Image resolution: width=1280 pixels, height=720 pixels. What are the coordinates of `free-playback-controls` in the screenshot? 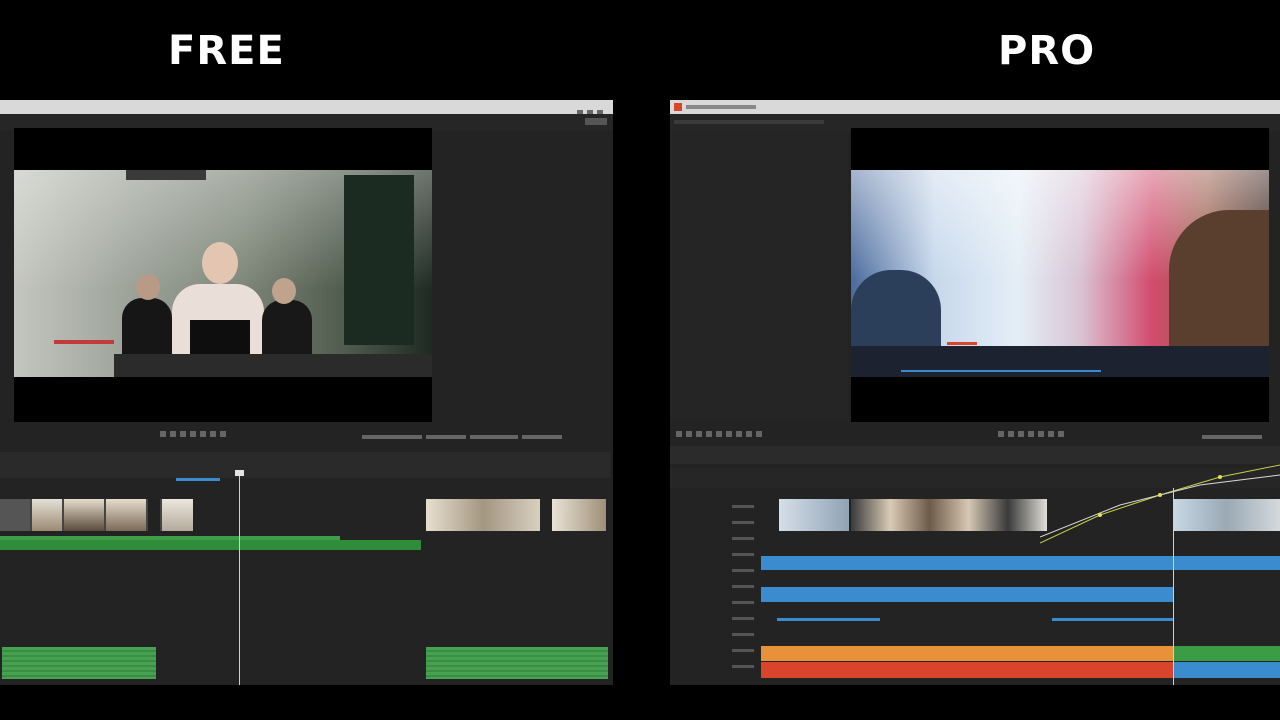 It's located at (195, 437).